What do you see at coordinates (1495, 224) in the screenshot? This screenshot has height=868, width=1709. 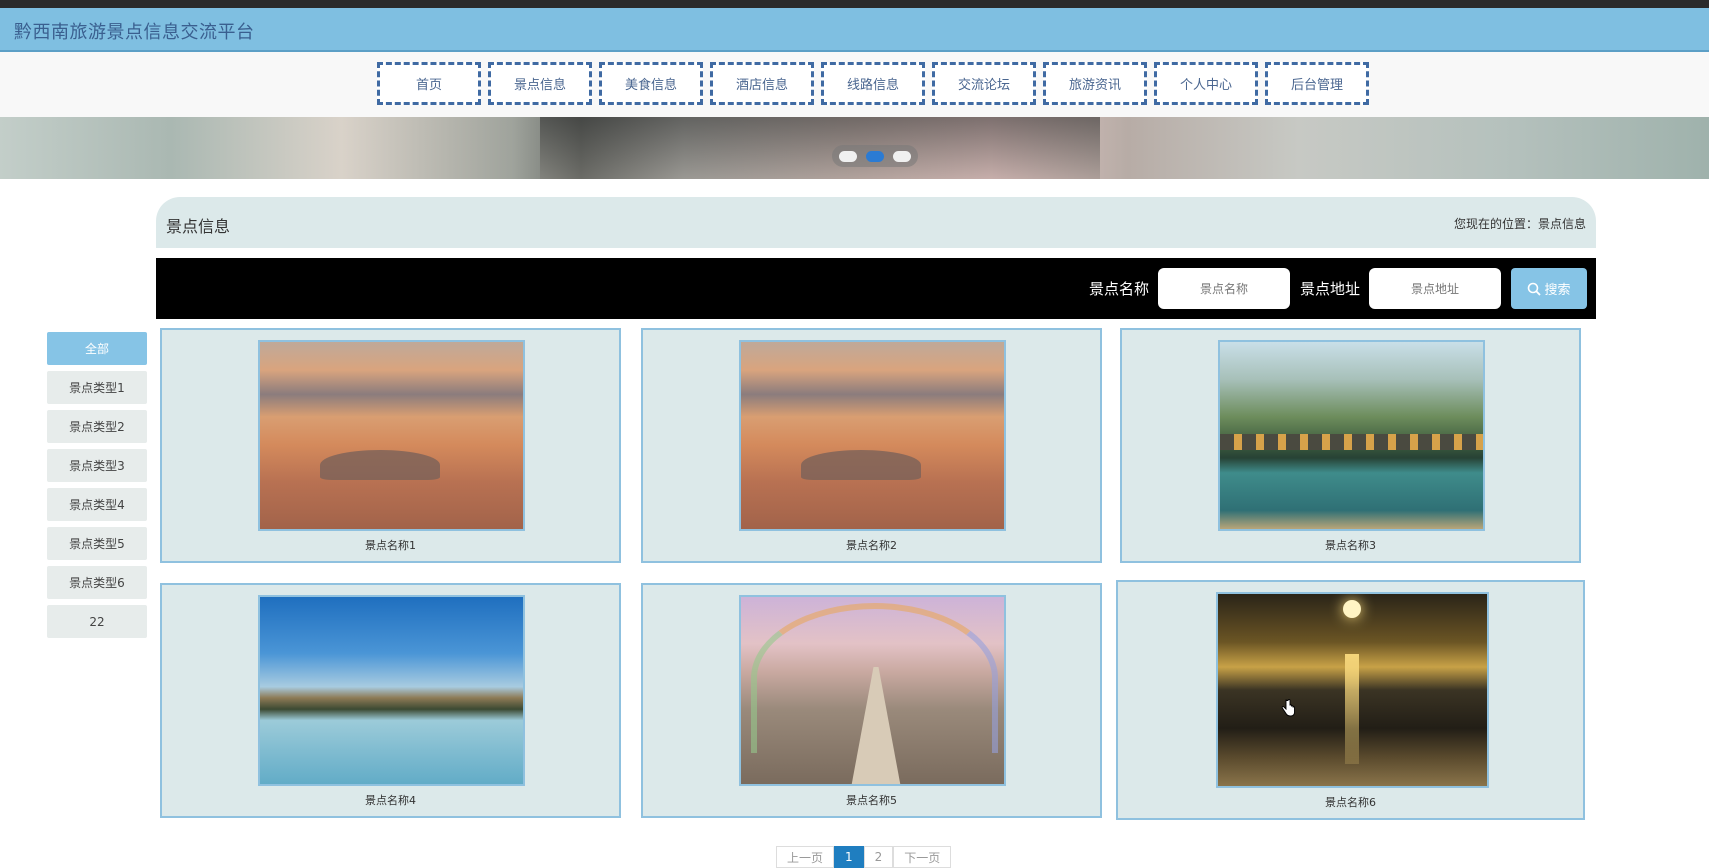 I see `breadcrumb-prefix: 您现在的位置：` at bounding box center [1495, 224].